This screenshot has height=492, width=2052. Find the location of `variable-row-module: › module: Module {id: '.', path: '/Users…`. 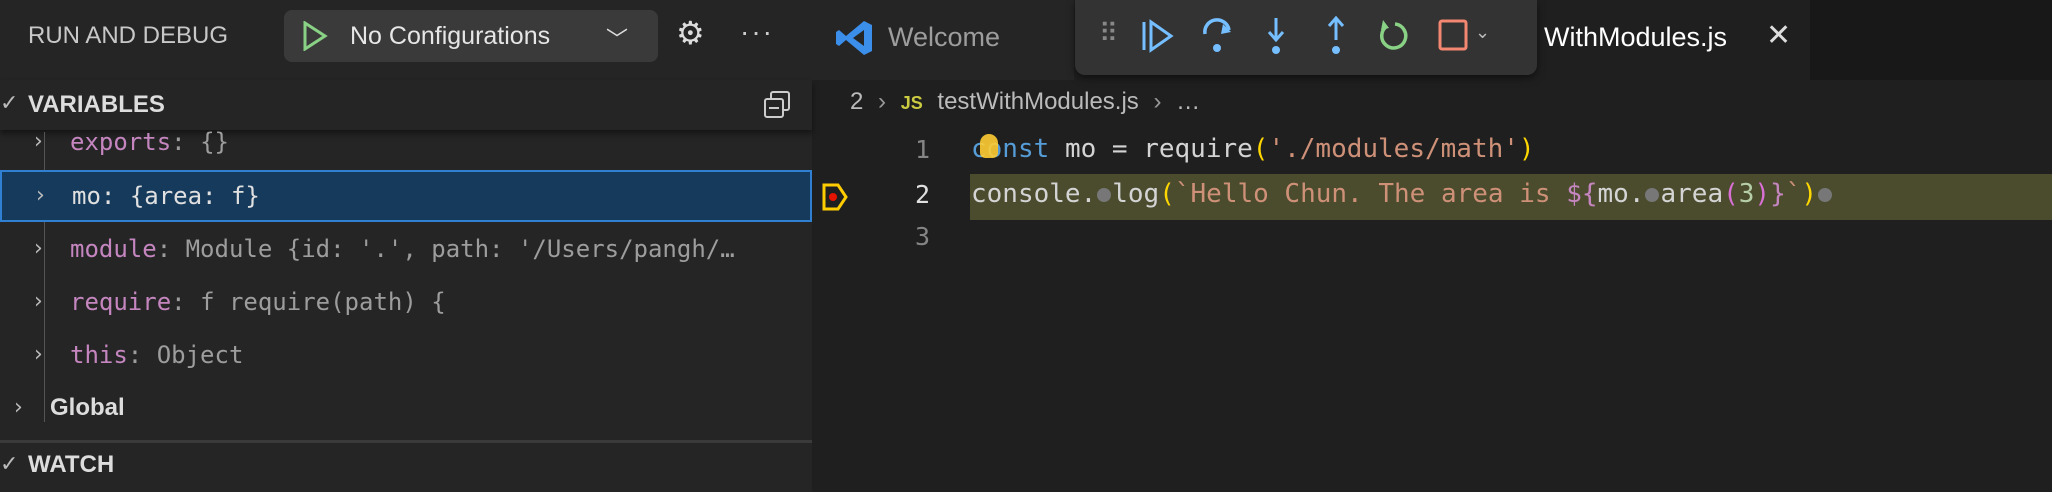

variable-row-module: › module: Module {id: '.', path: '/Users… is located at coordinates (406, 249).